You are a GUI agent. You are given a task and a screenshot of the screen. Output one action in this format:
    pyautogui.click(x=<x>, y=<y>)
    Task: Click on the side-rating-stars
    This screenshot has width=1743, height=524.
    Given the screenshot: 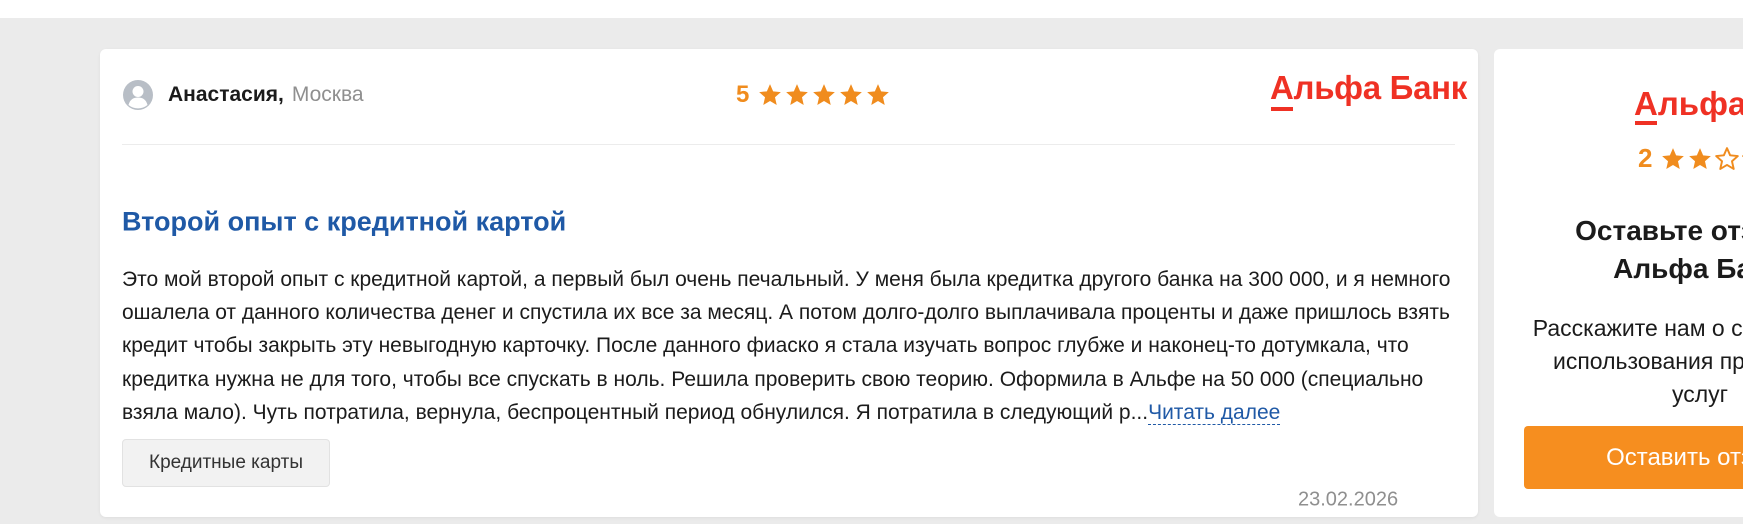 What is the action you would take?
    pyautogui.click(x=1701, y=159)
    